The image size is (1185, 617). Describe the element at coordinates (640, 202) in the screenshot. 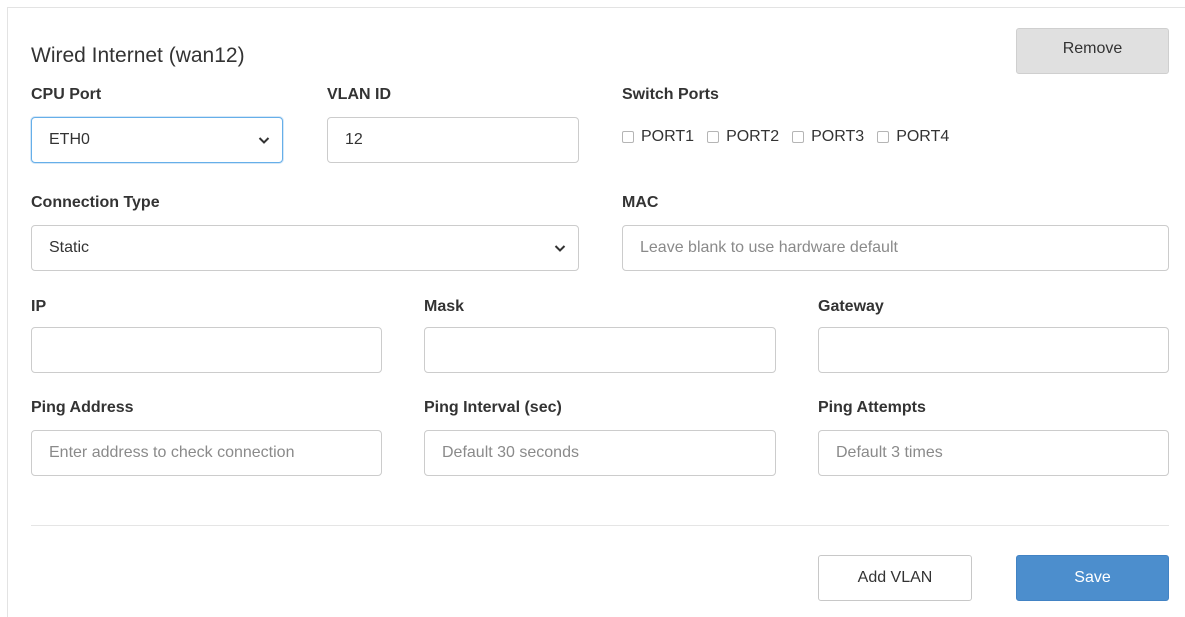

I see `mac-label: MAC` at that location.